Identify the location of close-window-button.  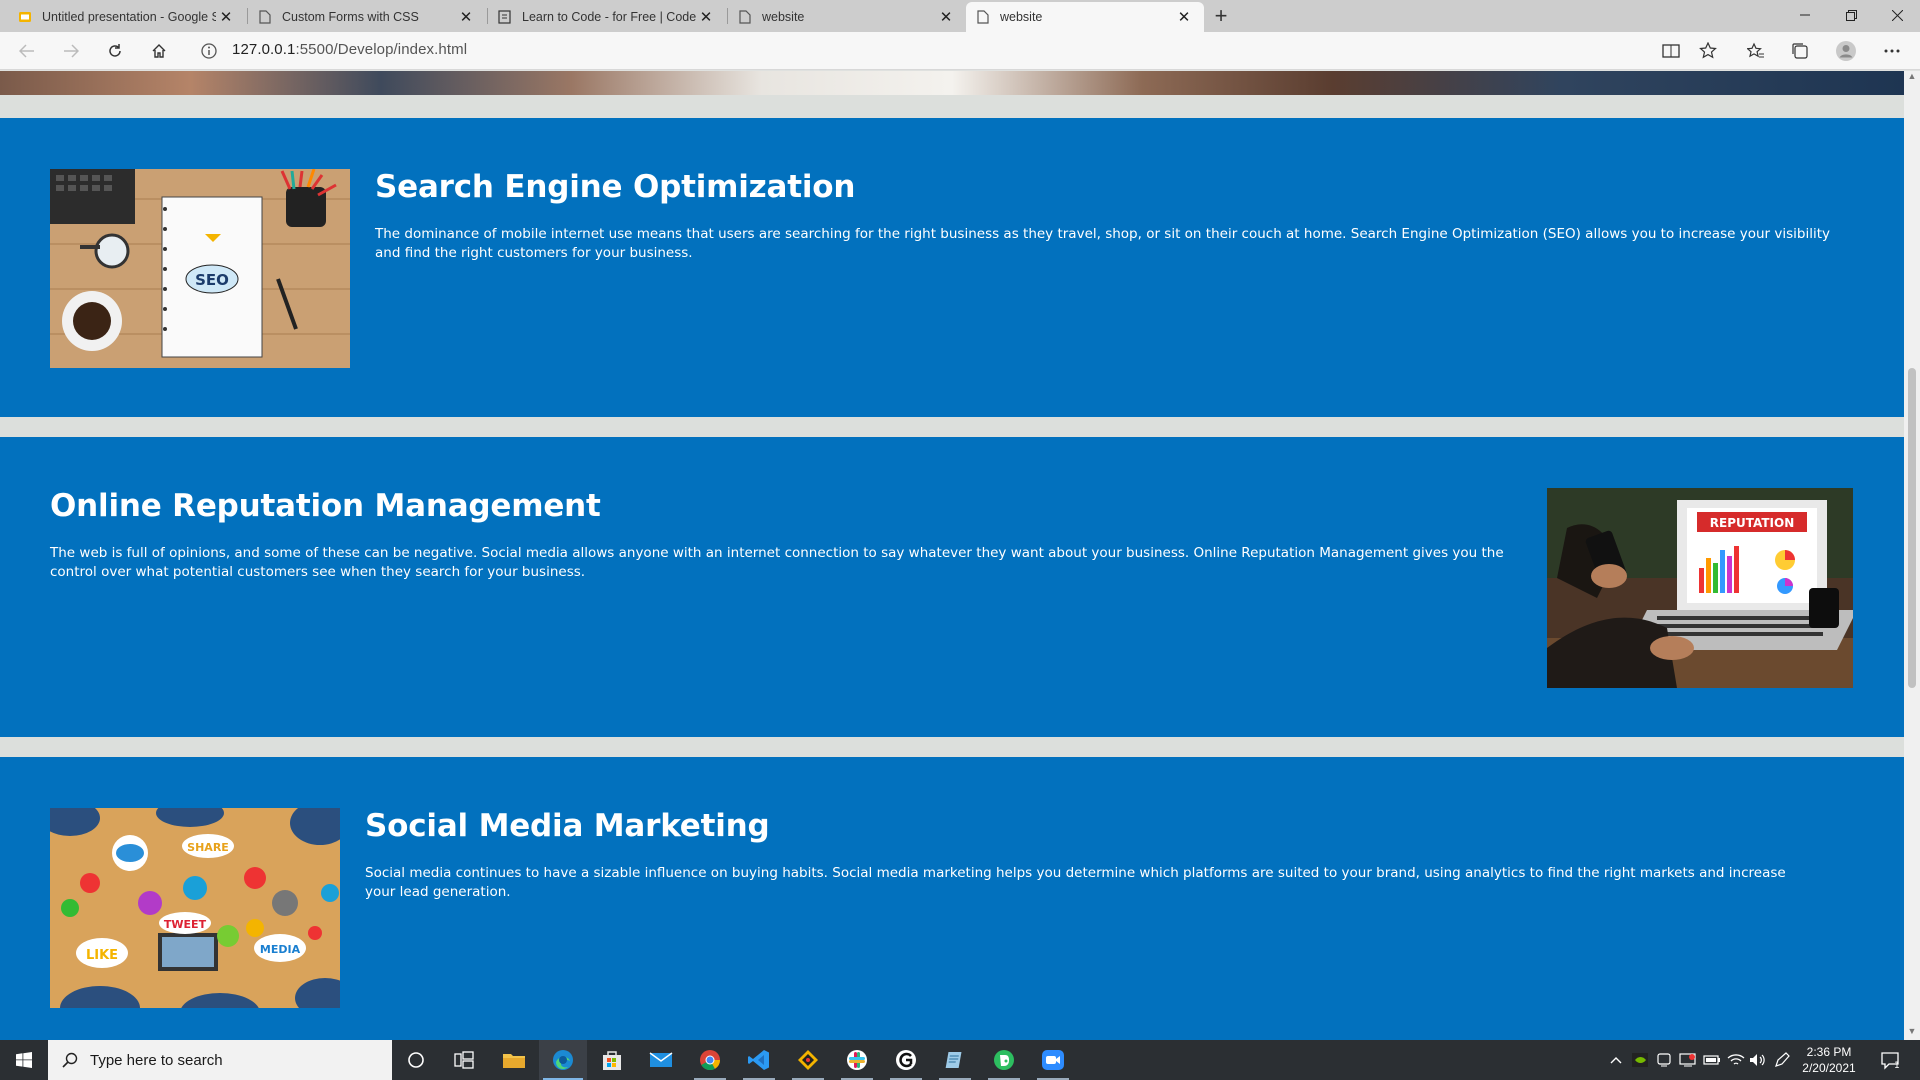
(1897, 15).